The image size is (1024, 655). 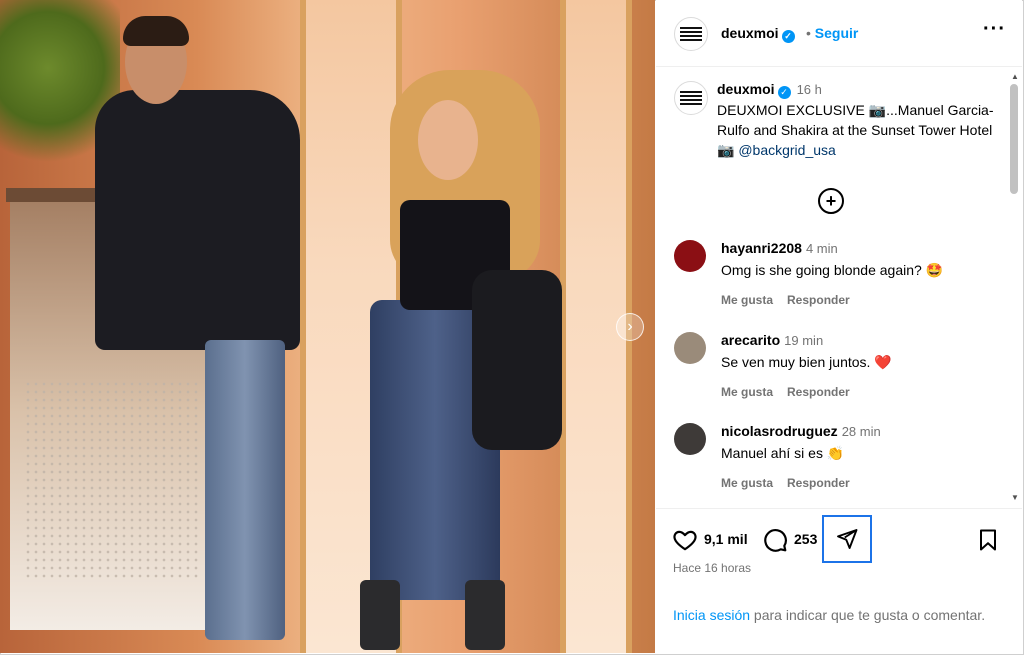 What do you see at coordinates (861, 431) in the screenshot?
I see `comment-time: 28 min` at bounding box center [861, 431].